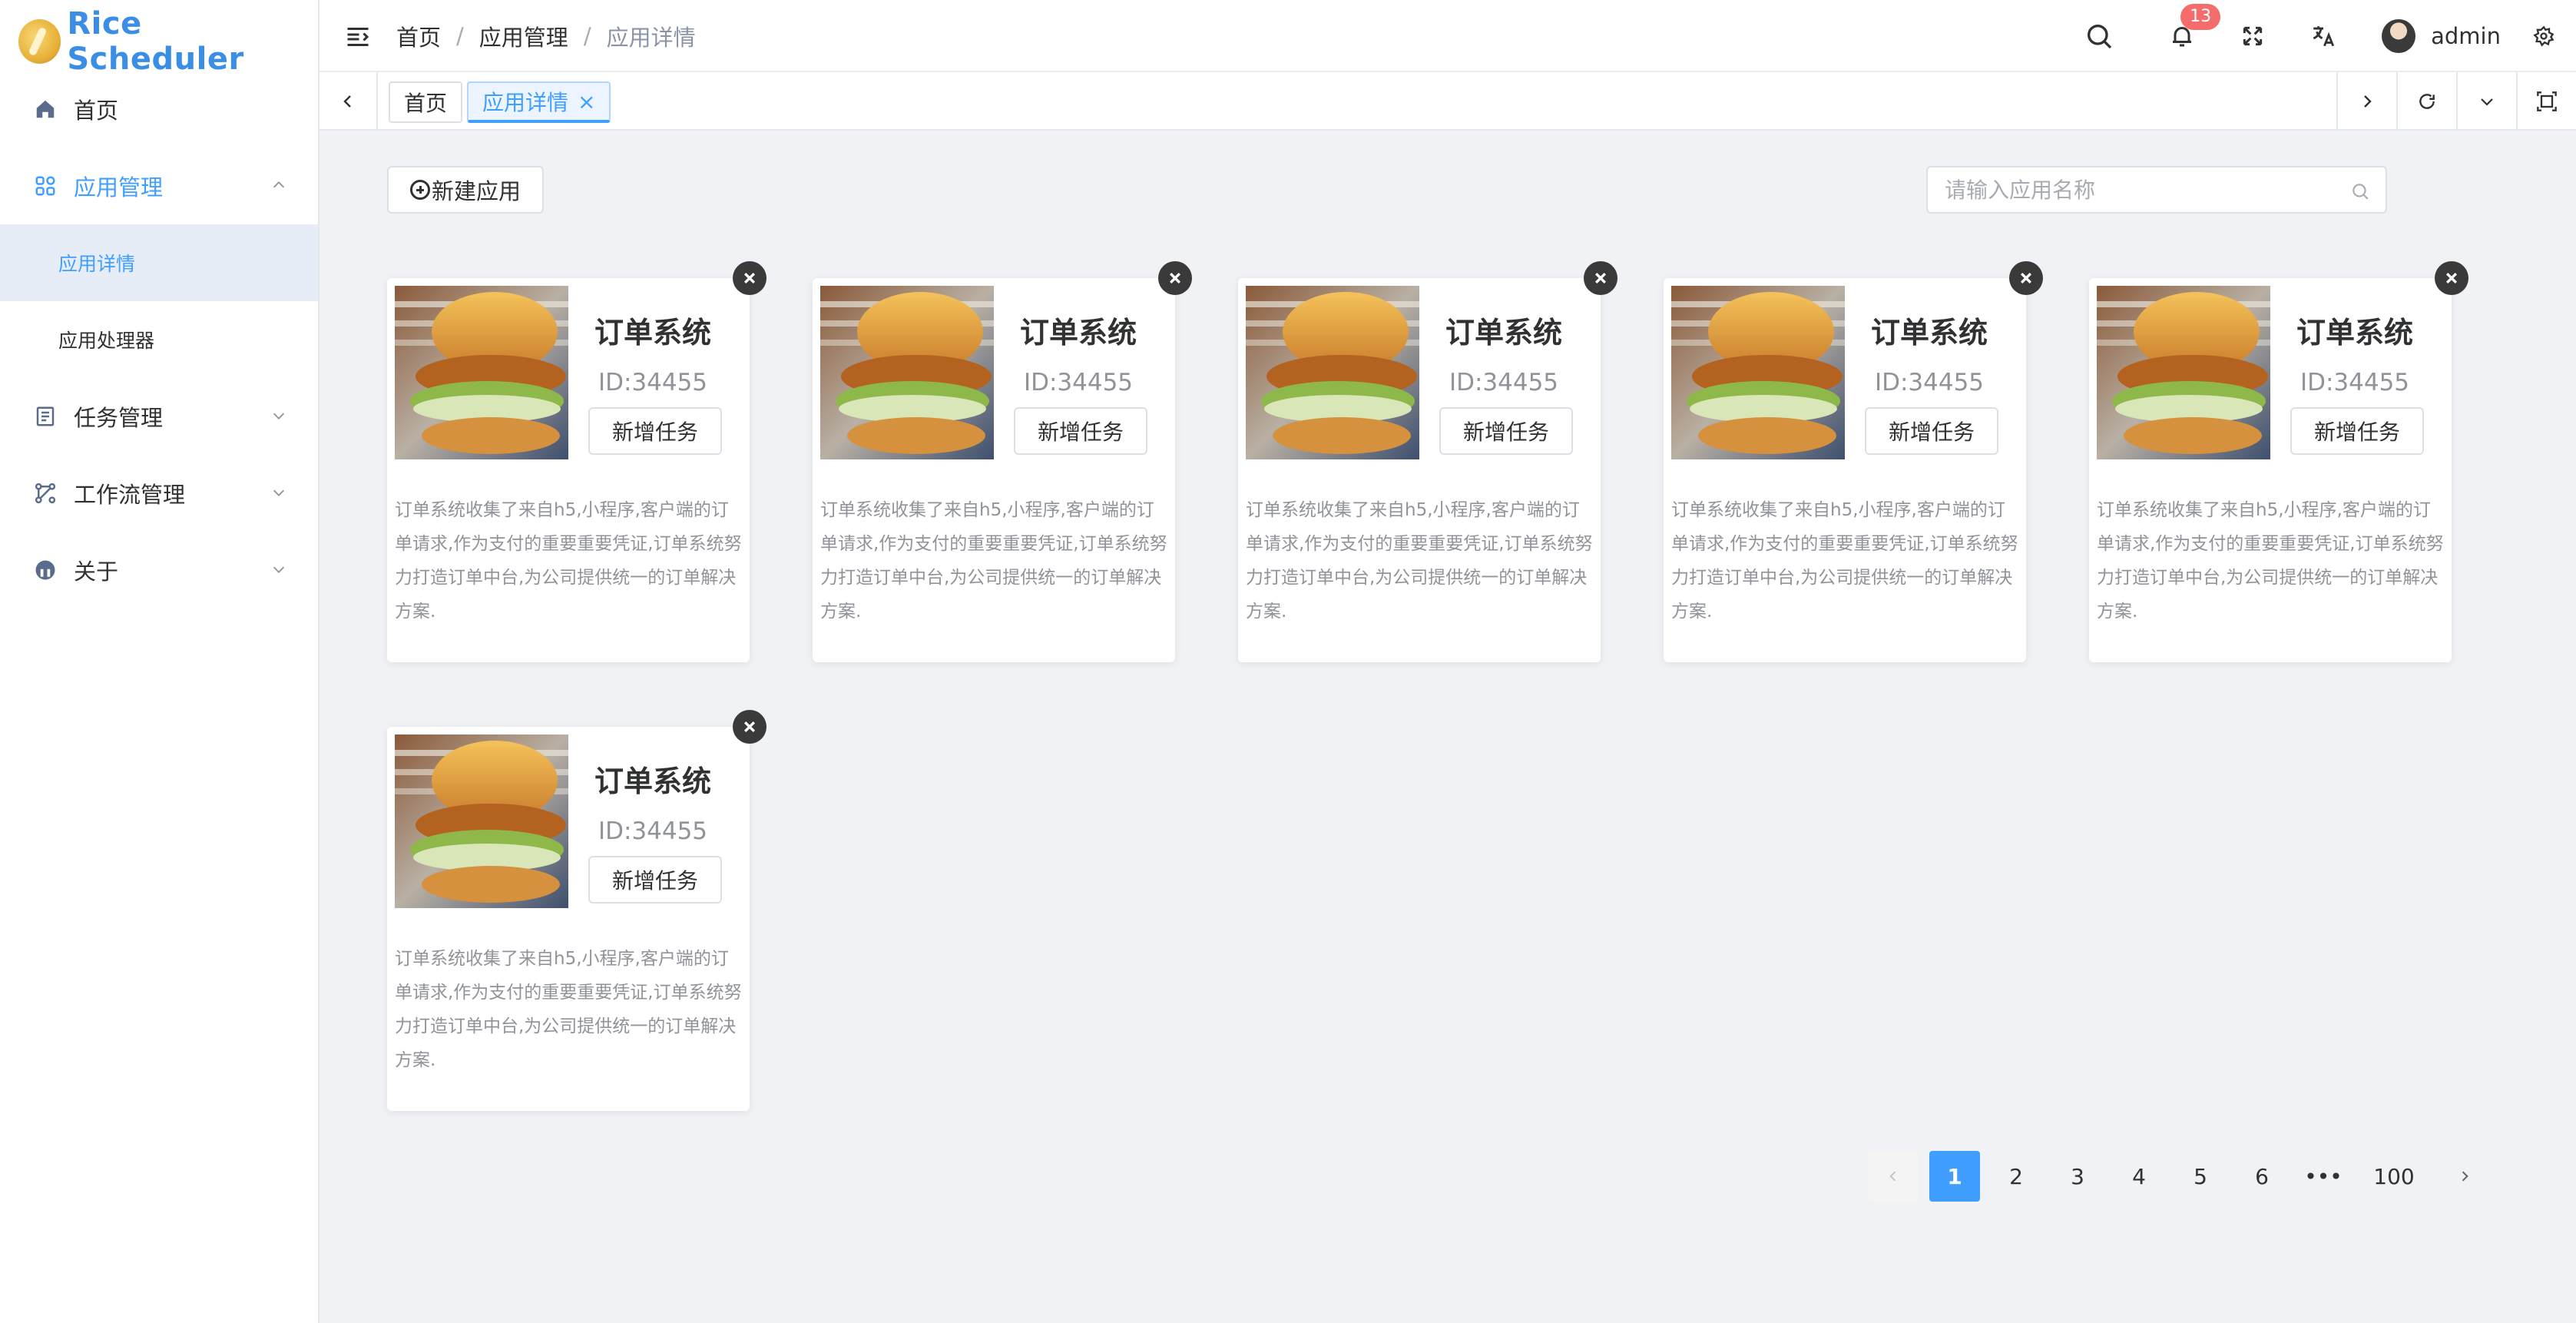  What do you see at coordinates (159, 186) in the screenshot?
I see `sidebar-item-app-management: 应用管理` at bounding box center [159, 186].